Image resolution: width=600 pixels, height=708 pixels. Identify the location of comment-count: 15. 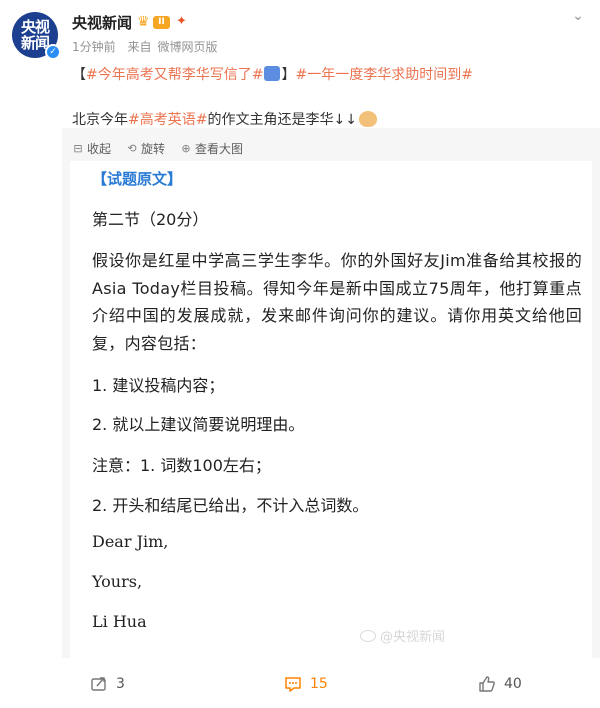
(319, 684).